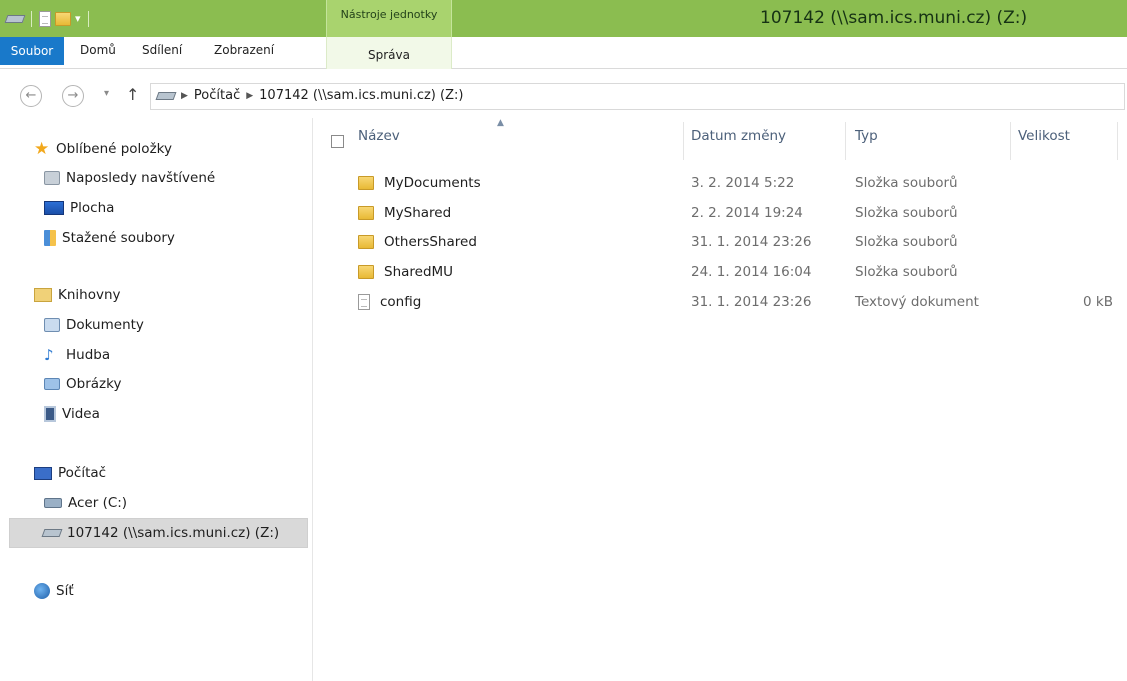  I want to click on sidebar-item-label: Obrázky, so click(94, 384).